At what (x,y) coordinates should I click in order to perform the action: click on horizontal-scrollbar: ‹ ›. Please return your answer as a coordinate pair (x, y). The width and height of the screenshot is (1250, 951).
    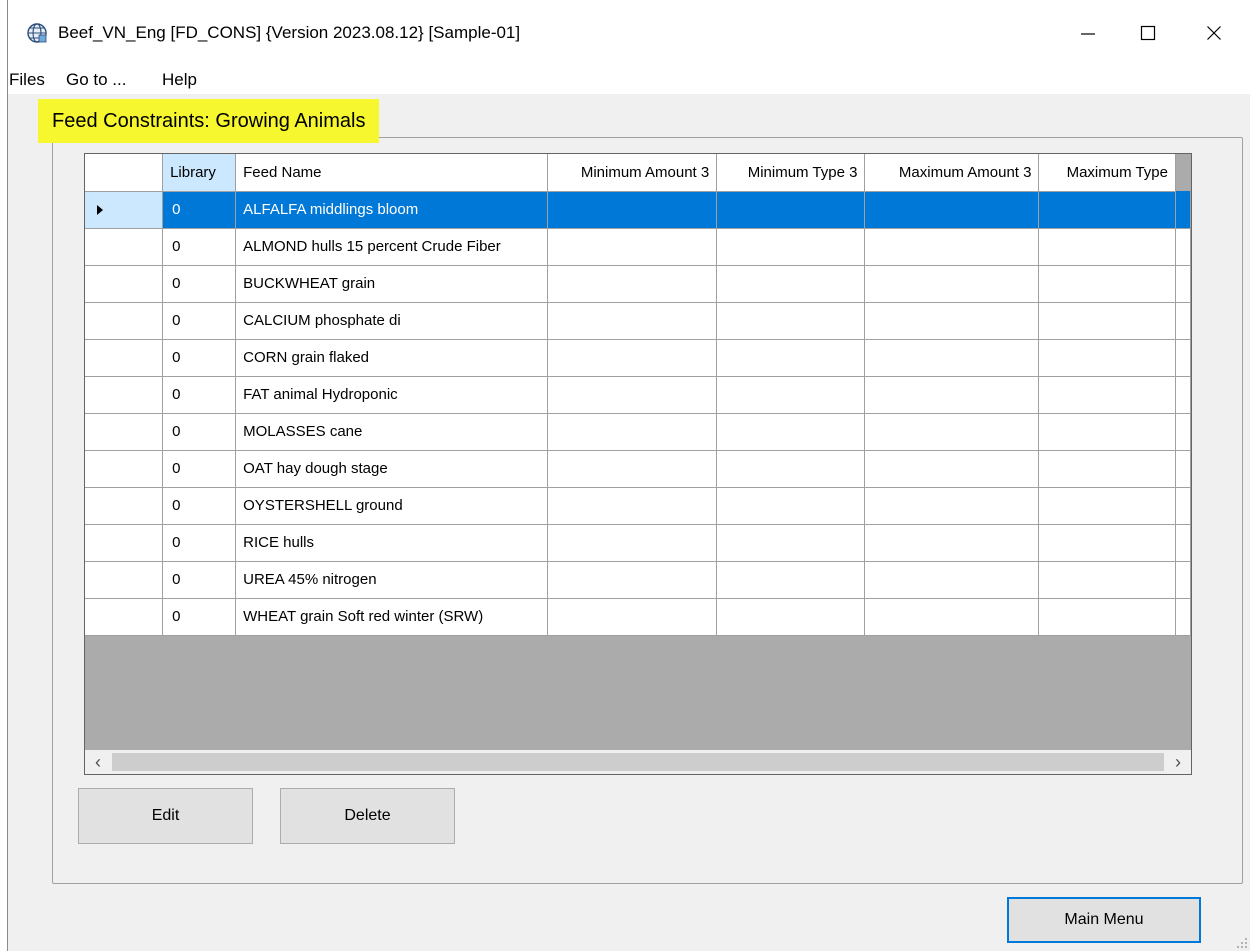
    Looking at the image, I should click on (638, 762).